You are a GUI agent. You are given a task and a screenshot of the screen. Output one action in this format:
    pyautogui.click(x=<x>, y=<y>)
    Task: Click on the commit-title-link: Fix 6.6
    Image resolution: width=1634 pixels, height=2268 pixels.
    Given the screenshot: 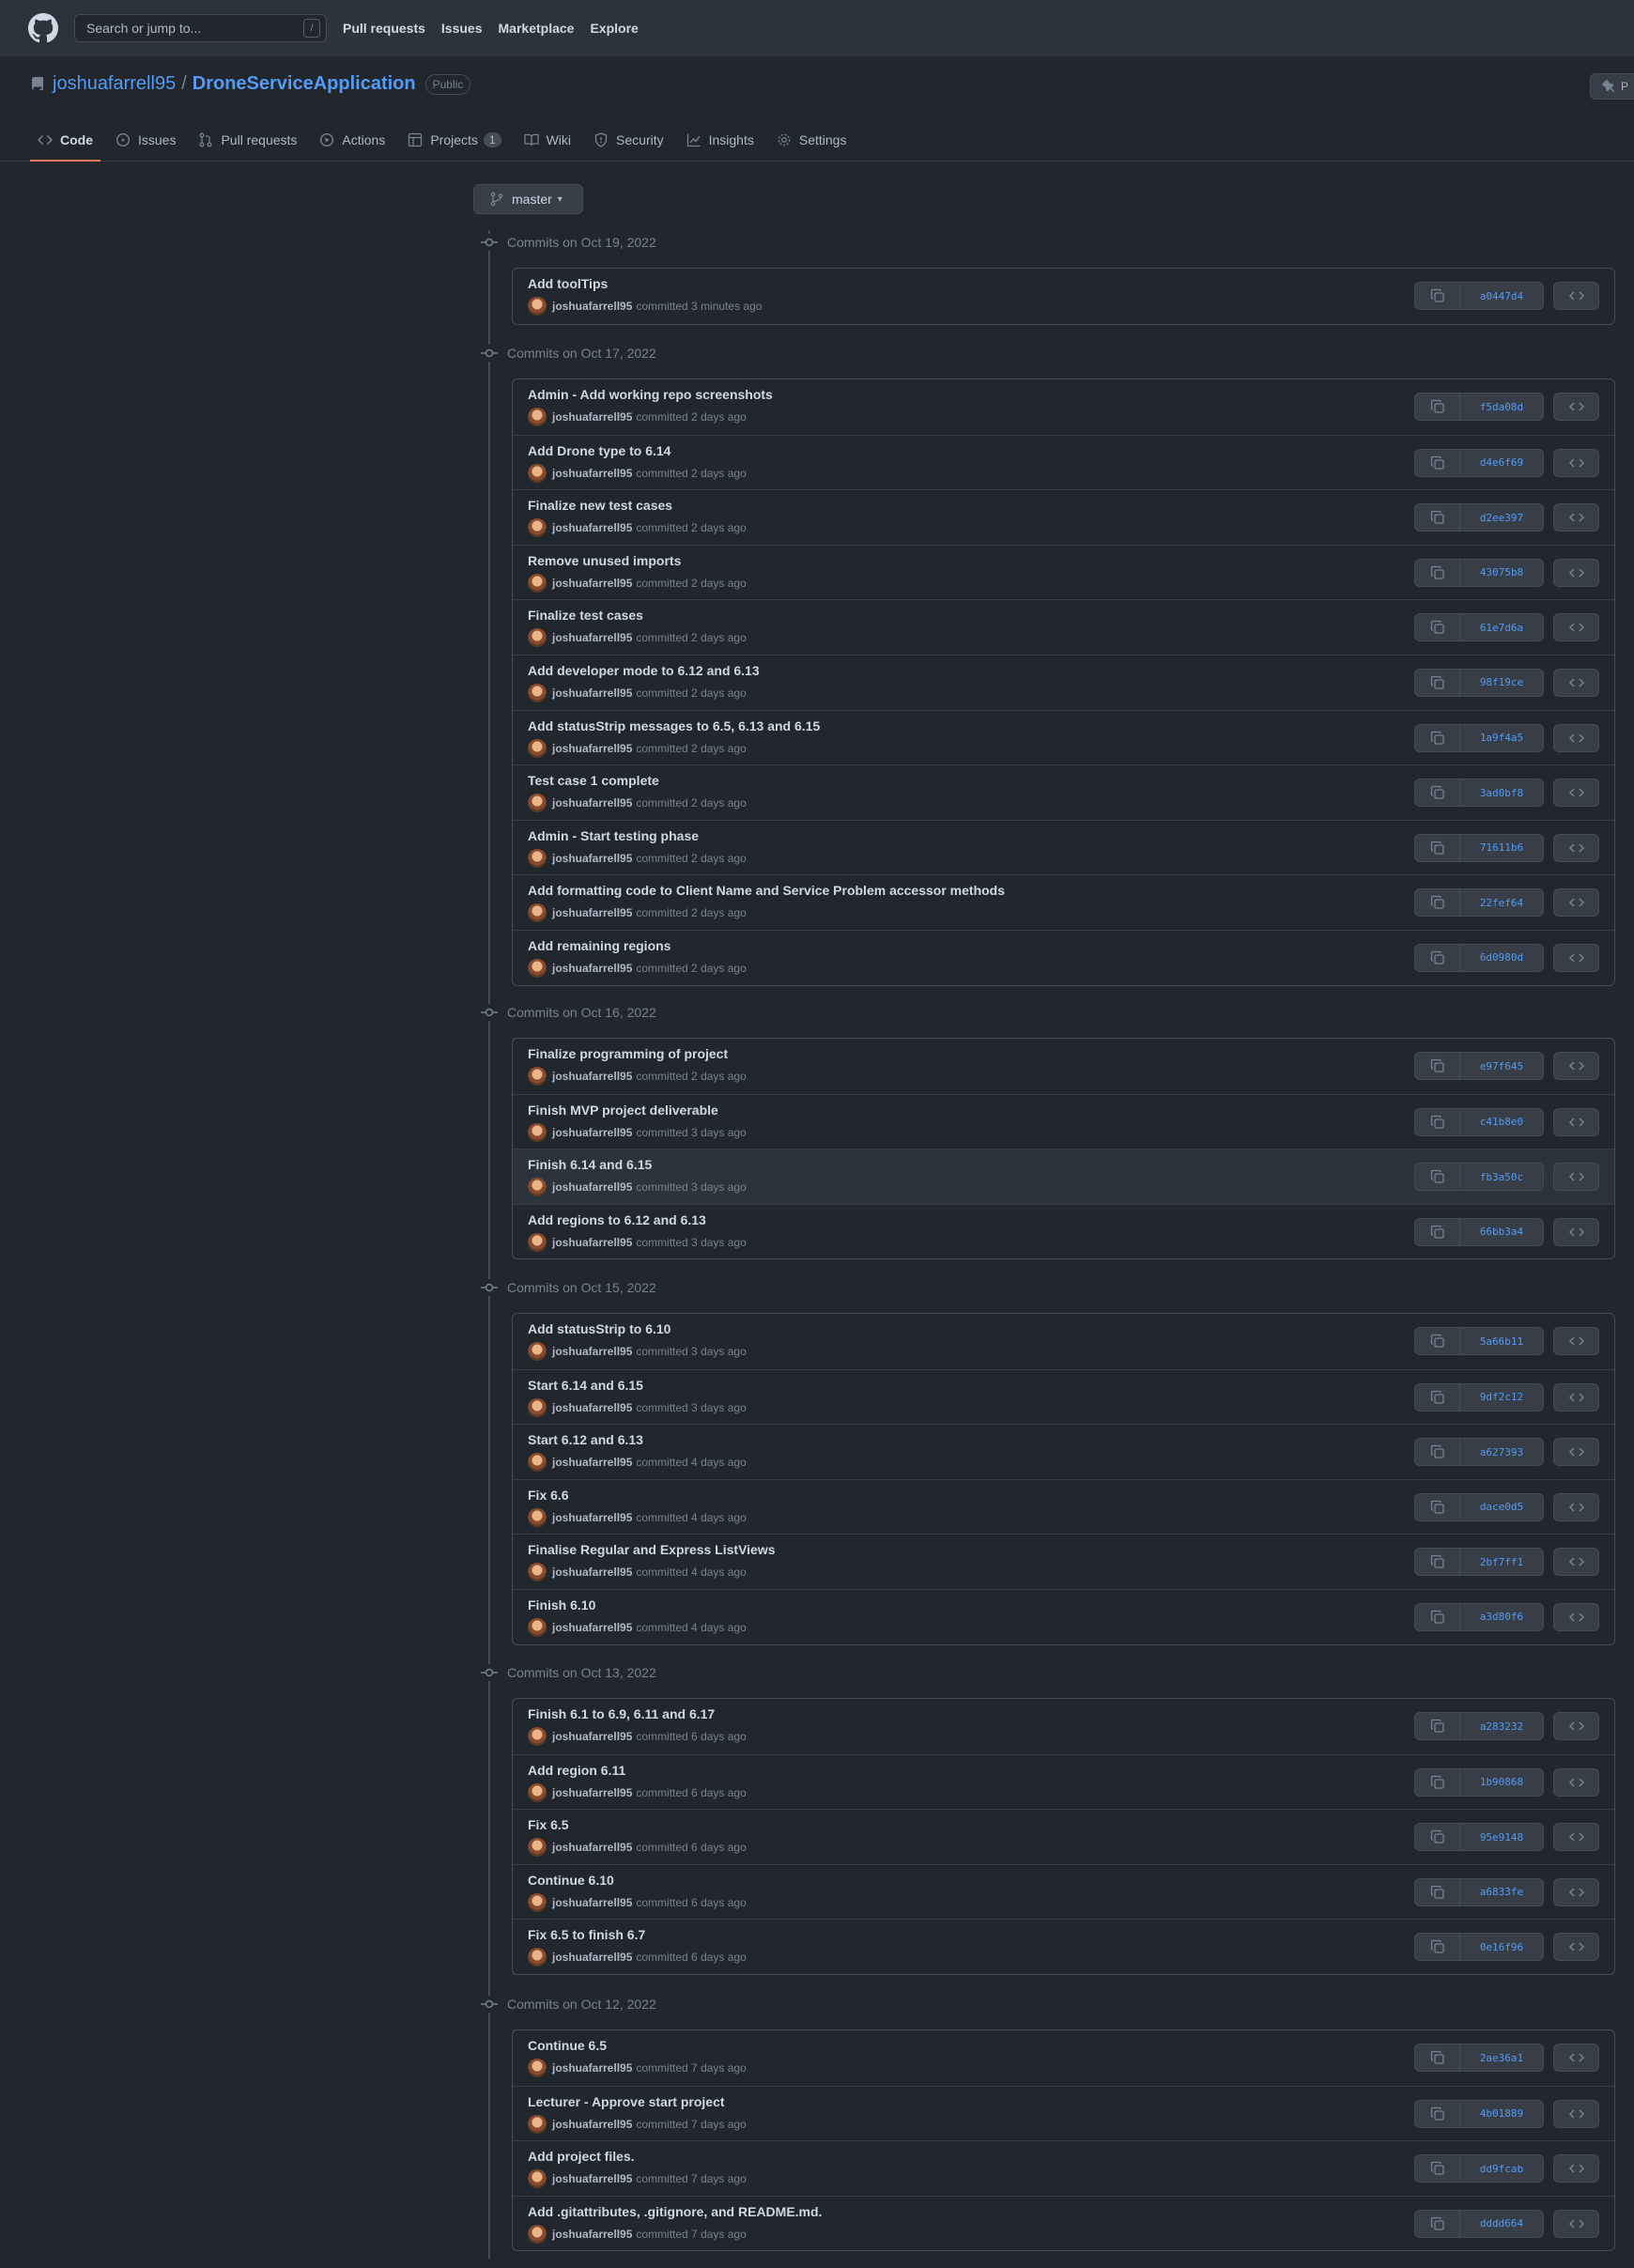 What is the action you would take?
    pyautogui.click(x=548, y=1496)
    